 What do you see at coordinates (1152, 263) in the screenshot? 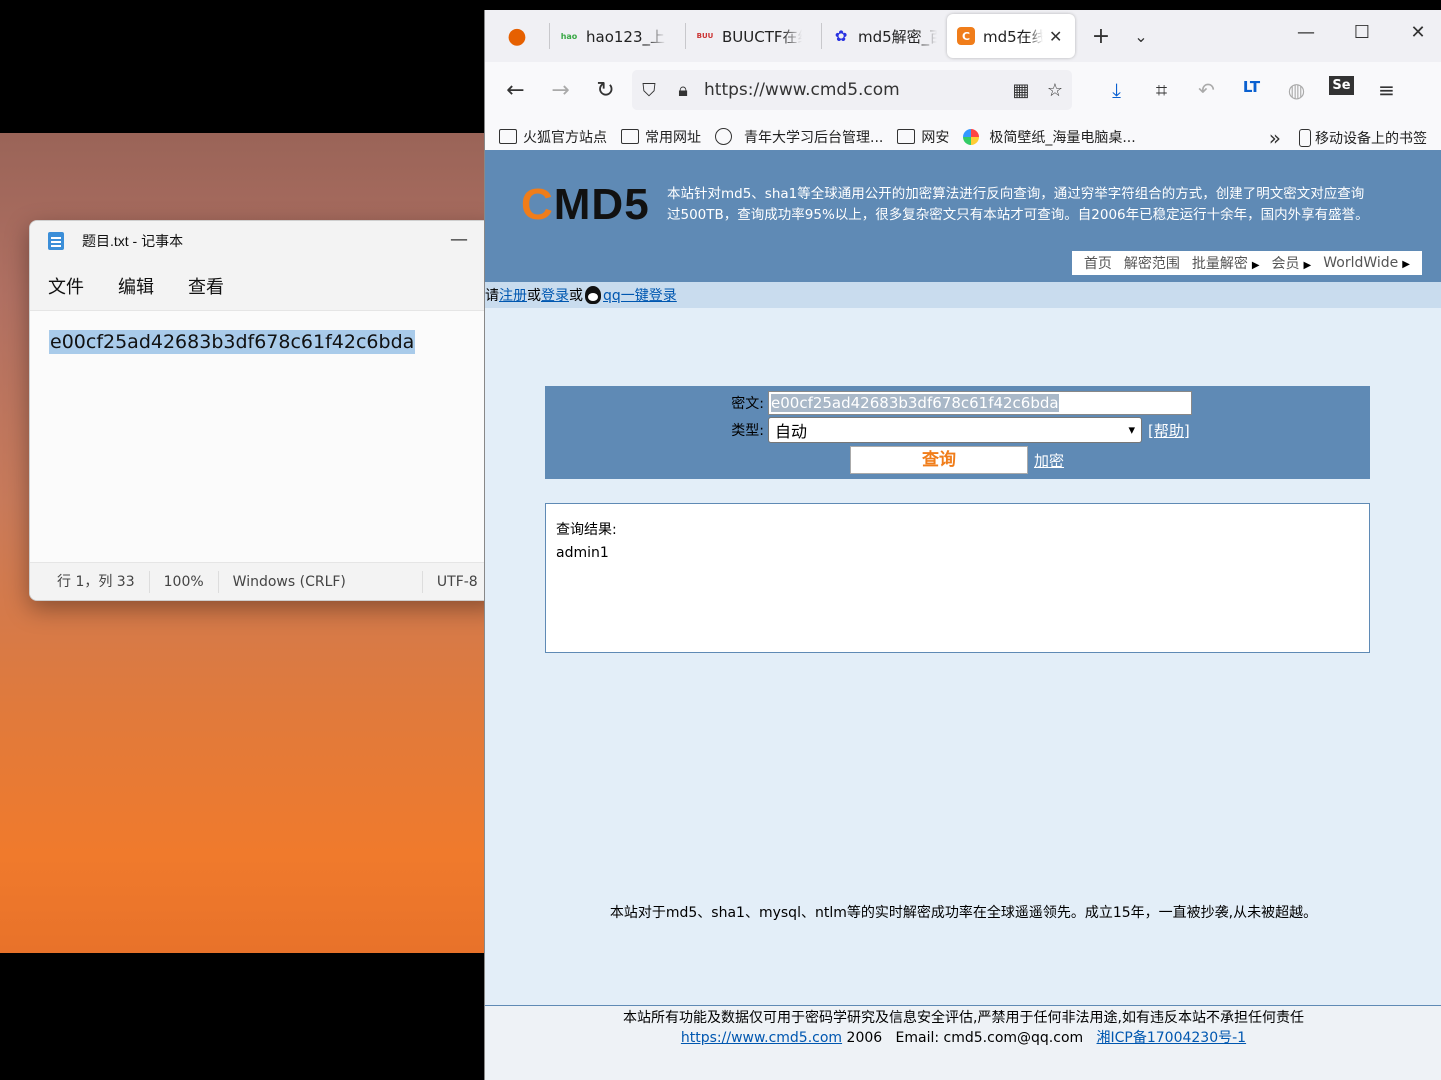
I see `nav-decrypt-range: 解密范围` at bounding box center [1152, 263].